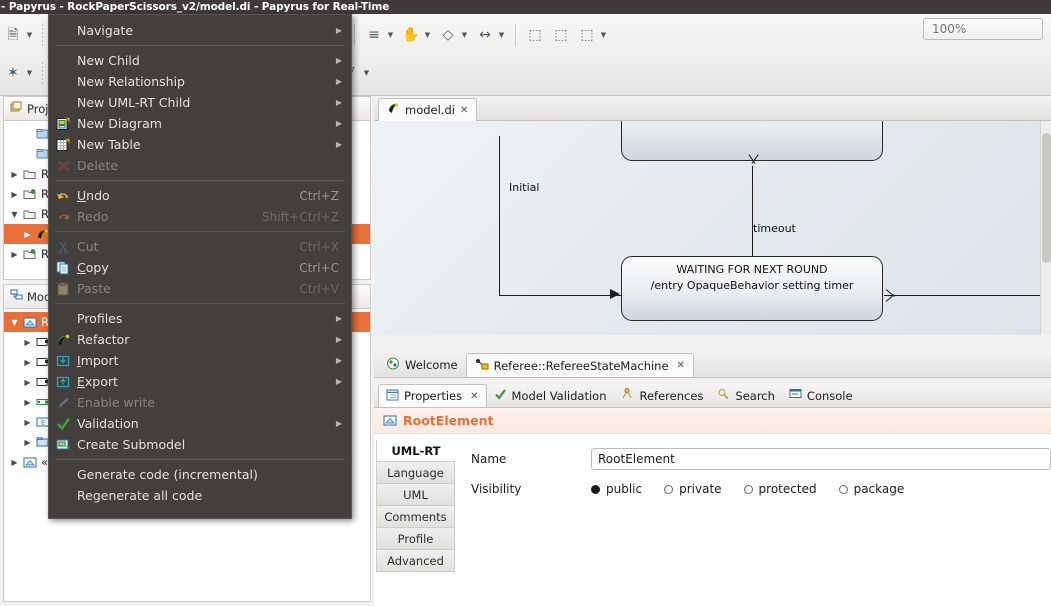  Describe the element at coordinates (415, 561) in the screenshot. I see `properties-side-tab-advanced: Advanced` at that location.